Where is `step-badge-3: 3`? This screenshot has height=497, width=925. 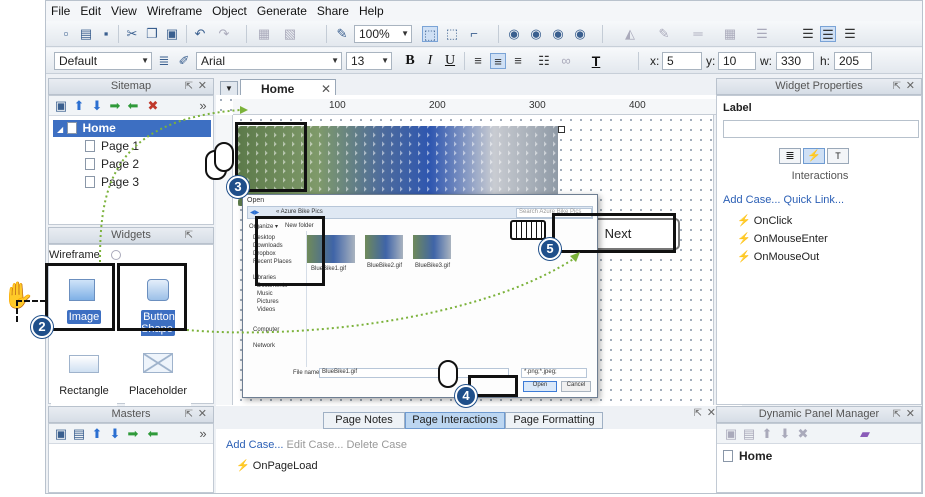 step-badge-3: 3 is located at coordinates (238, 187).